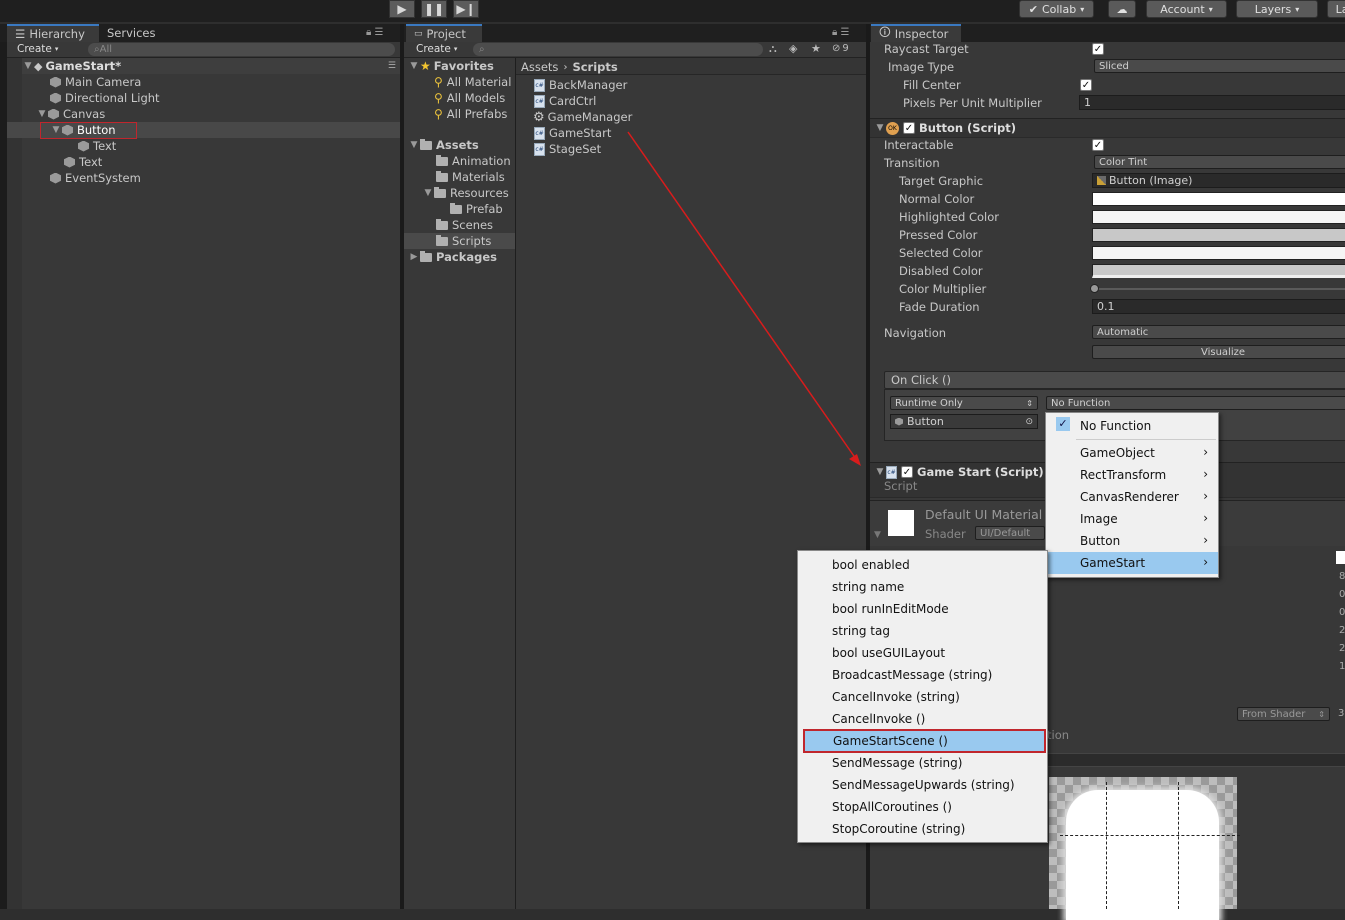 Image resolution: width=1345 pixels, height=920 pixels. What do you see at coordinates (434, 9) in the screenshot?
I see `pause-button: ❚❚` at bounding box center [434, 9].